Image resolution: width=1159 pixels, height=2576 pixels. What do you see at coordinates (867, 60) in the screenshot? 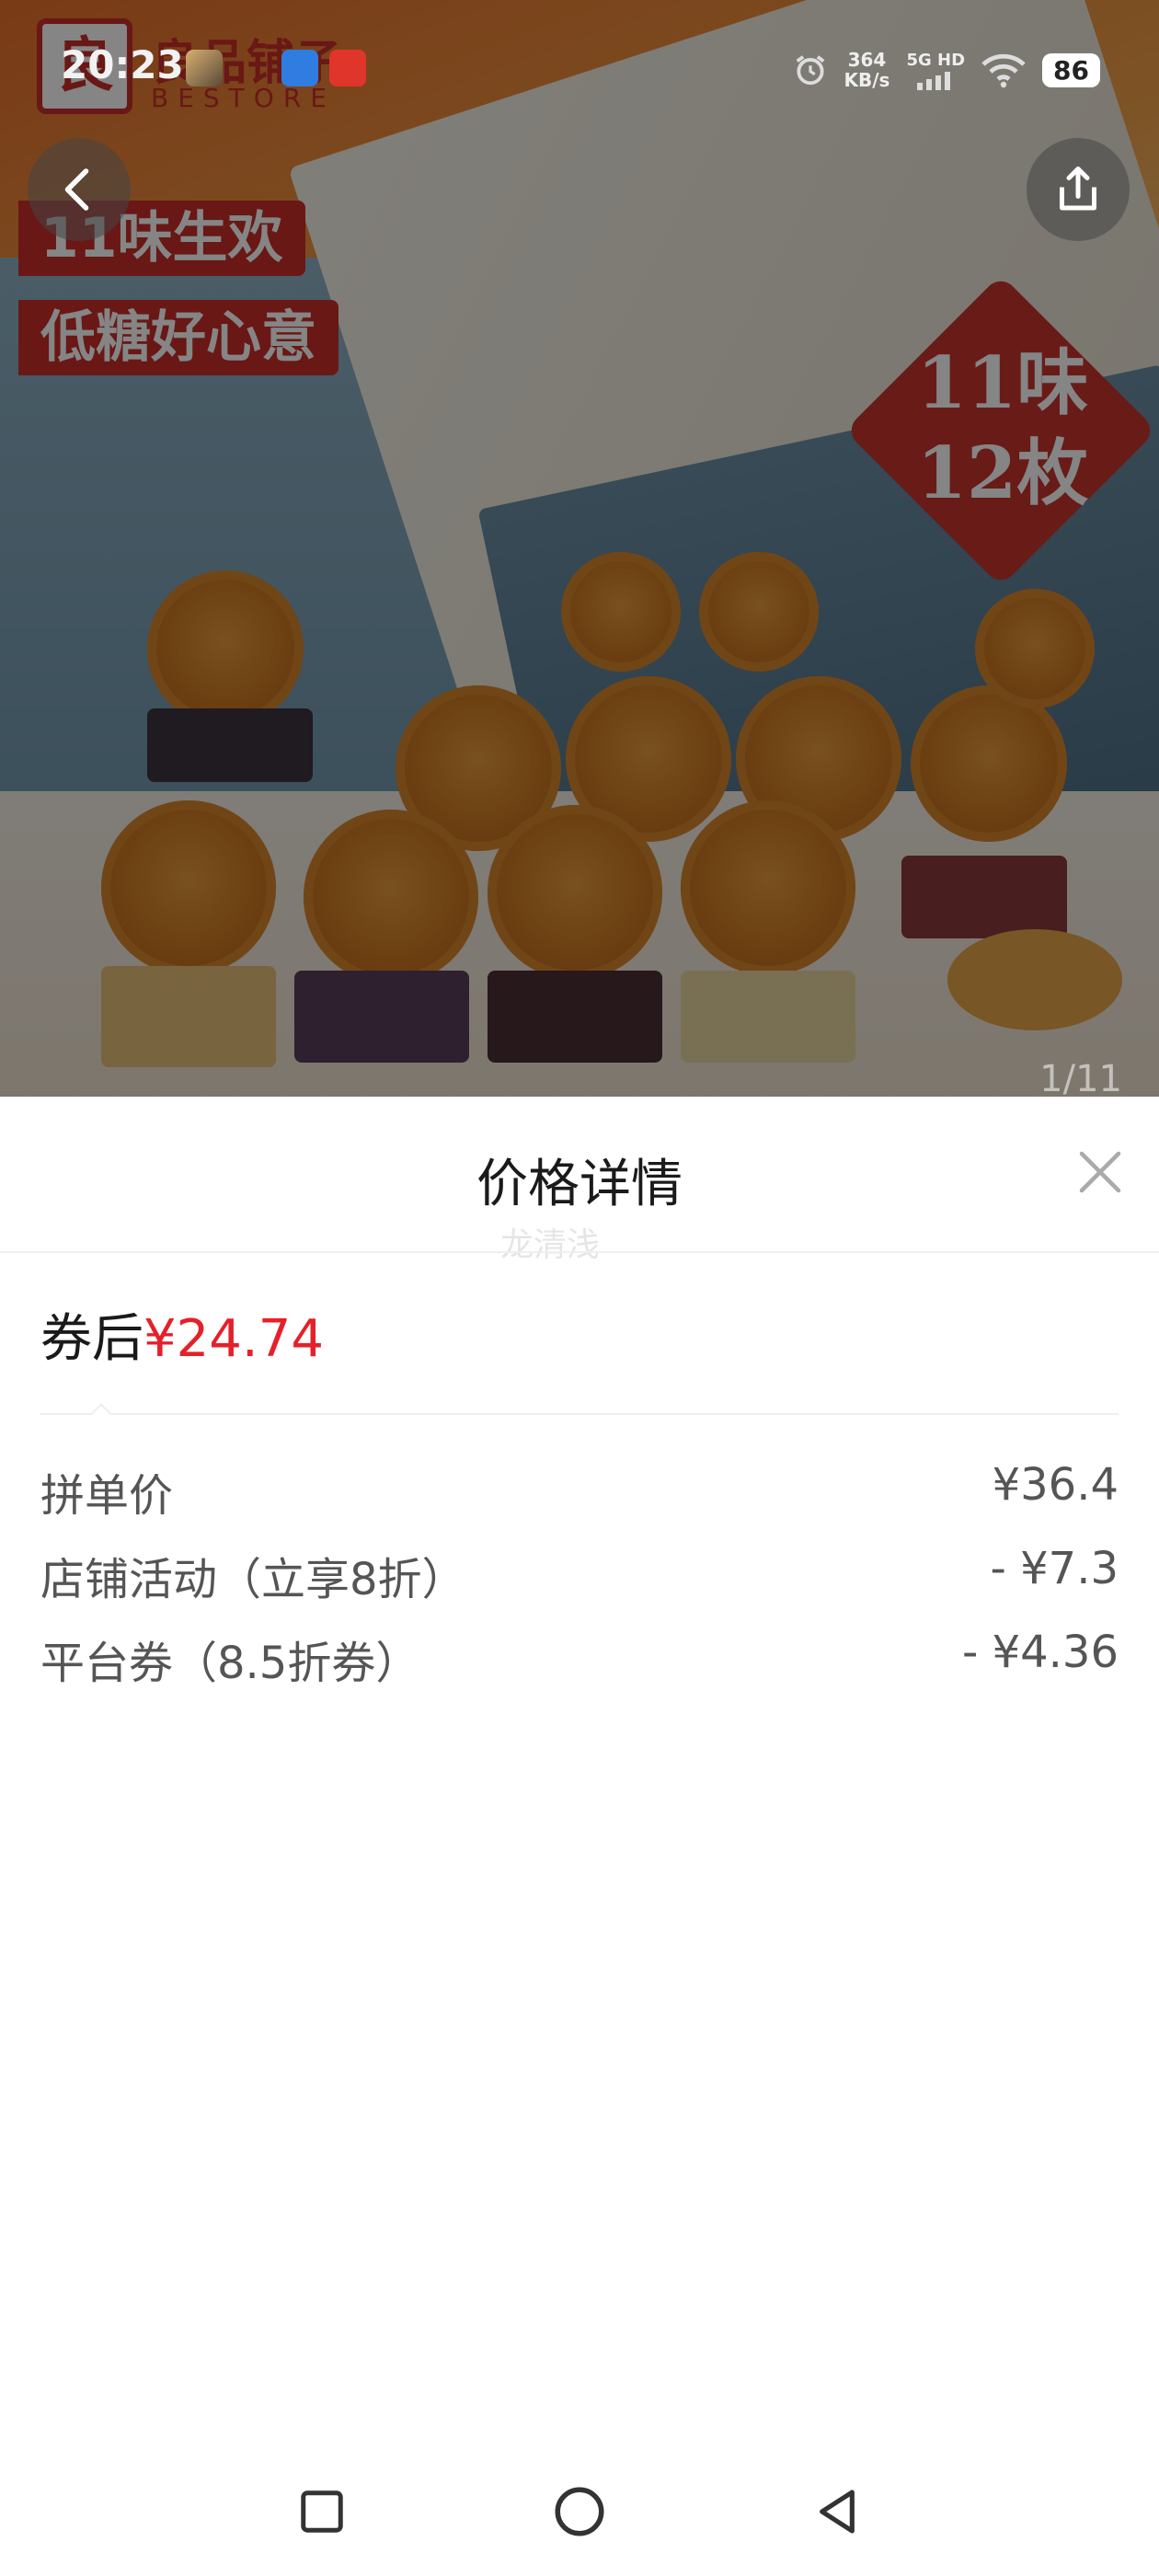
I see `network-speed-value: 364` at bounding box center [867, 60].